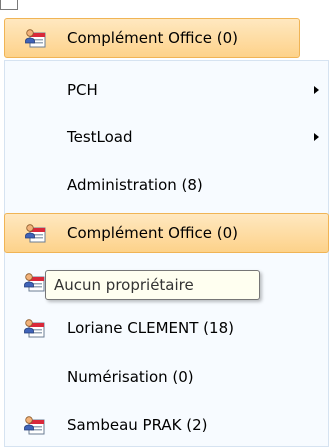  Describe the element at coordinates (82, 90) in the screenshot. I see `menu-item-label: PCH` at that location.